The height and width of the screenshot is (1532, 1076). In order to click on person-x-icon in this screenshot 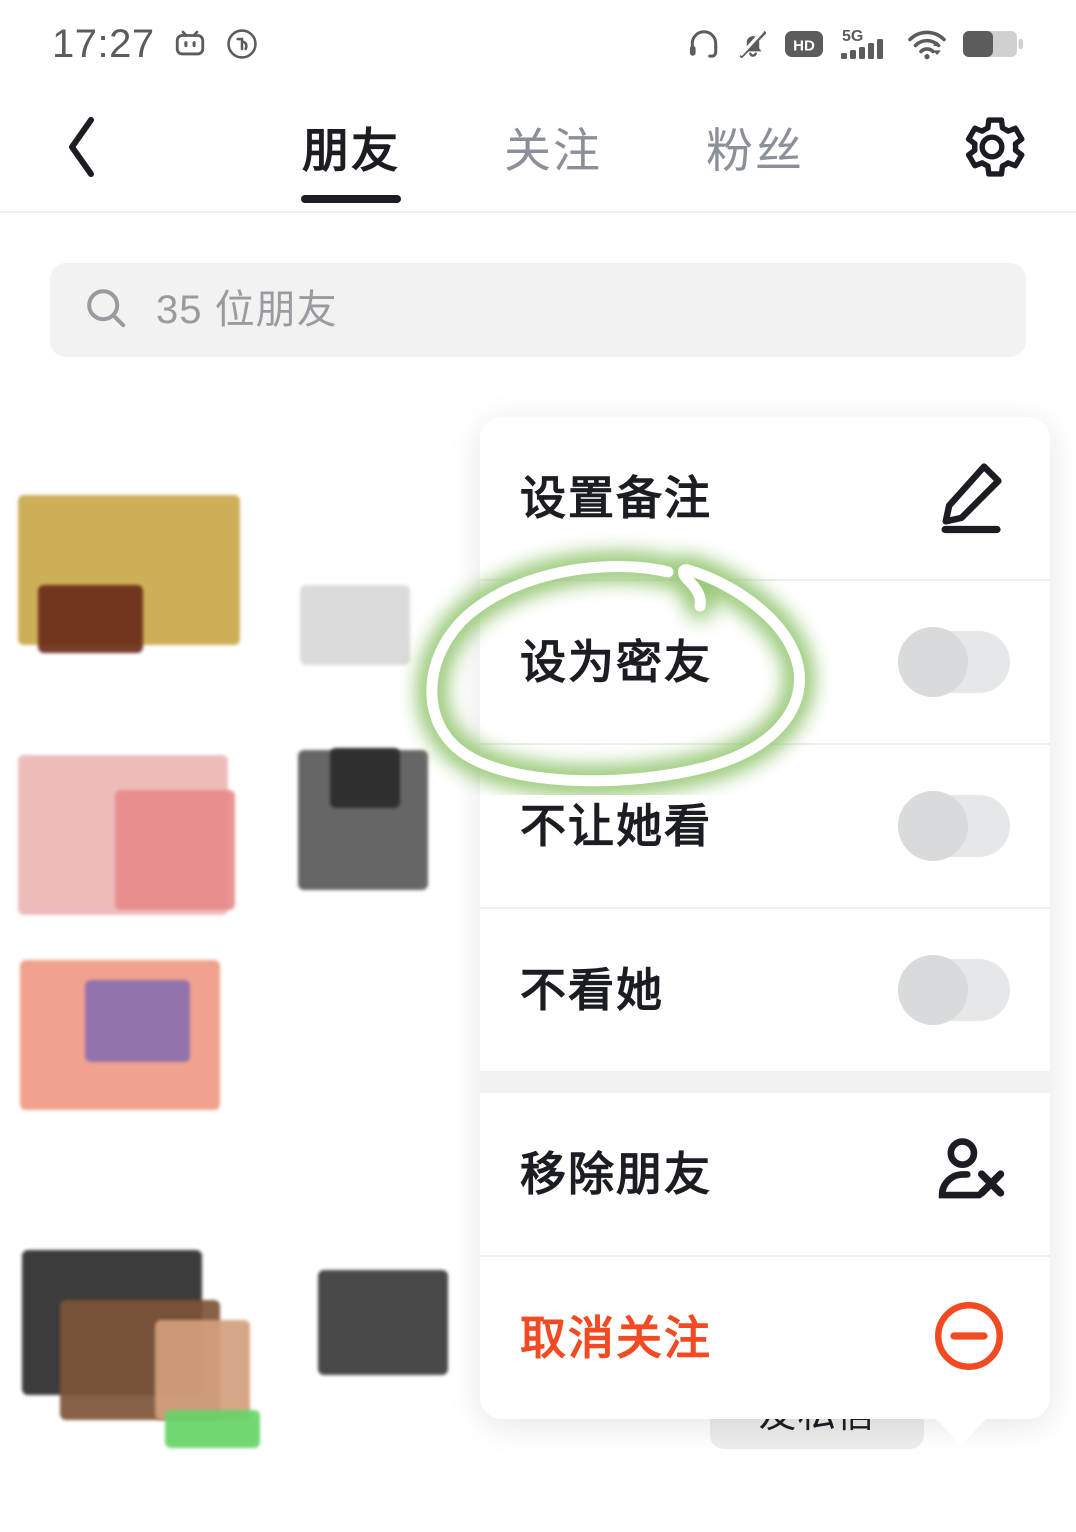, I will do `click(968, 1174)`.